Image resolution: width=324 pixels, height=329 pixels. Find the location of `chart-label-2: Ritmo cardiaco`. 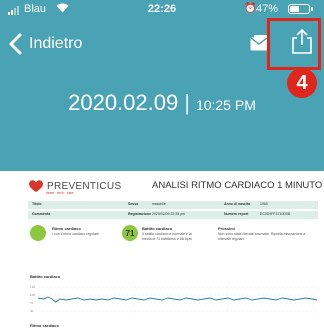

chart-label-2: Ritmo cardiaco is located at coordinates (44, 325).